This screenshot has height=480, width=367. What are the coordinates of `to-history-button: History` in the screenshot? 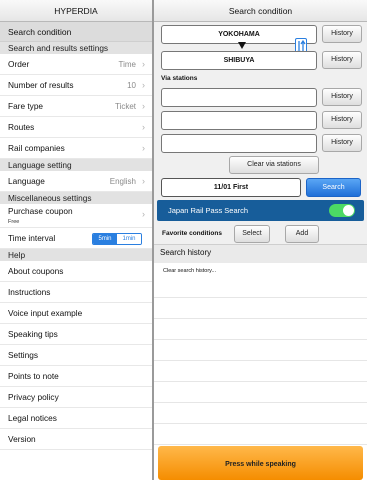 It's located at (342, 60).